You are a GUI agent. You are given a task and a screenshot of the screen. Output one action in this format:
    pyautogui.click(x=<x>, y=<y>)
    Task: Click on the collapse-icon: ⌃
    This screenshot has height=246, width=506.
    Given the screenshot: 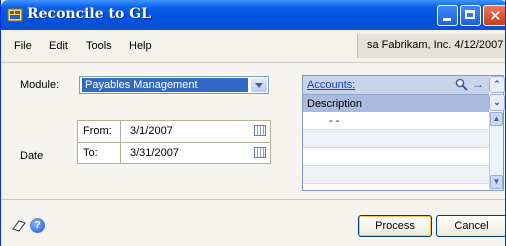 What is the action you would take?
    pyautogui.click(x=497, y=84)
    